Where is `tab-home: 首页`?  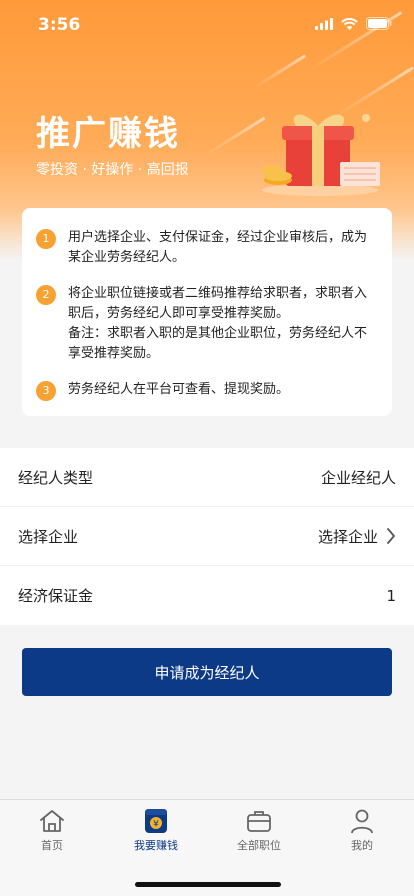 tab-home: 首页 is located at coordinates (52, 830).